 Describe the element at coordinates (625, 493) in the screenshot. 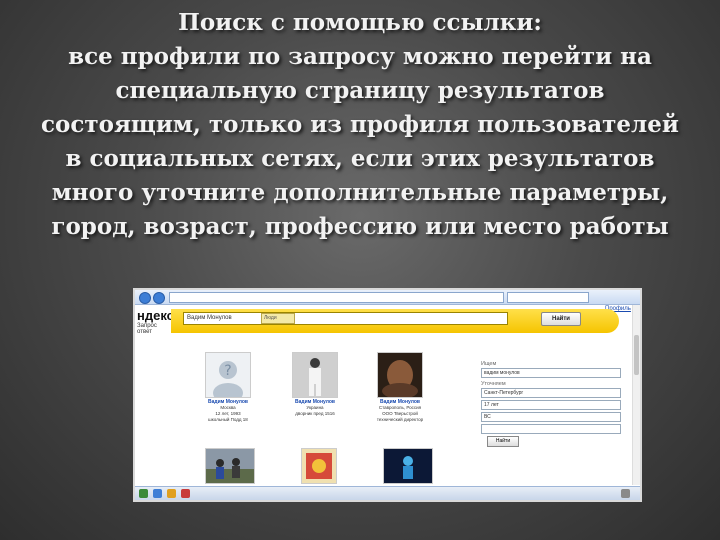

I see `tray-icon` at that location.